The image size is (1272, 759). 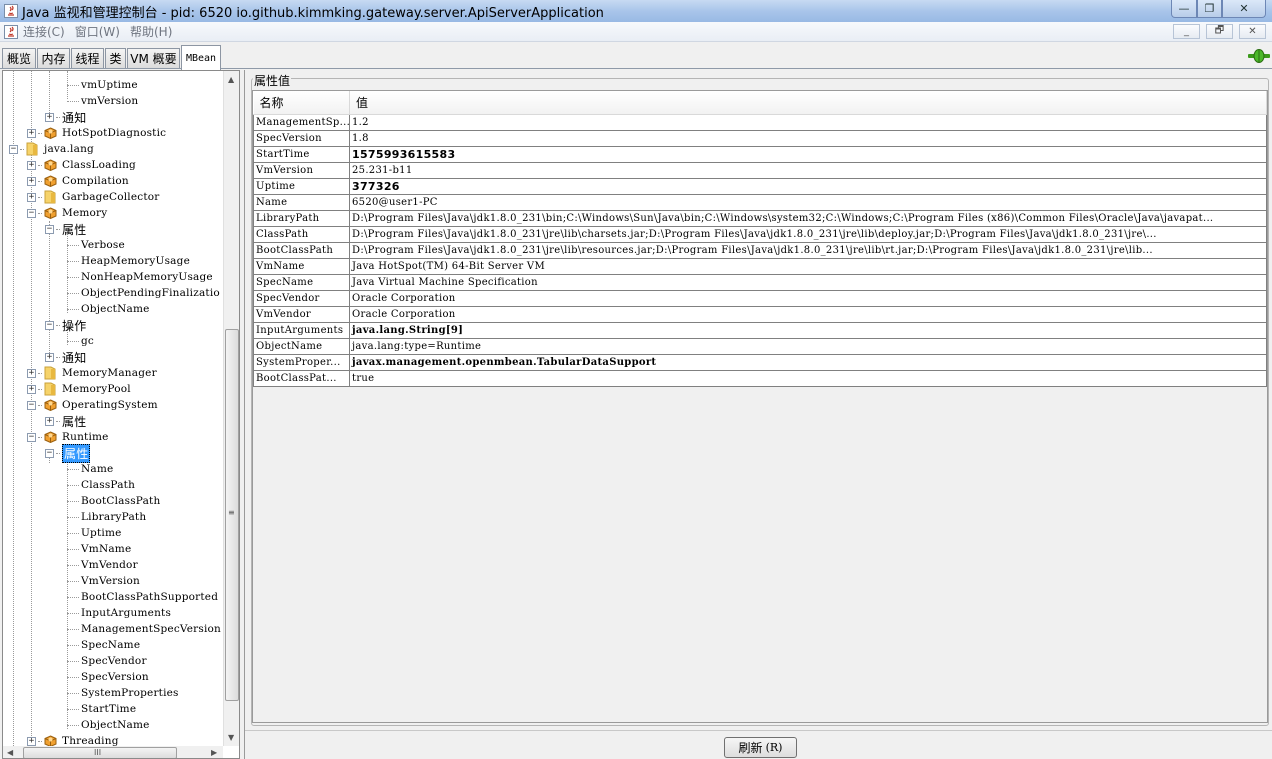 I want to click on internal-close-button: ✕, so click(x=1252, y=31).